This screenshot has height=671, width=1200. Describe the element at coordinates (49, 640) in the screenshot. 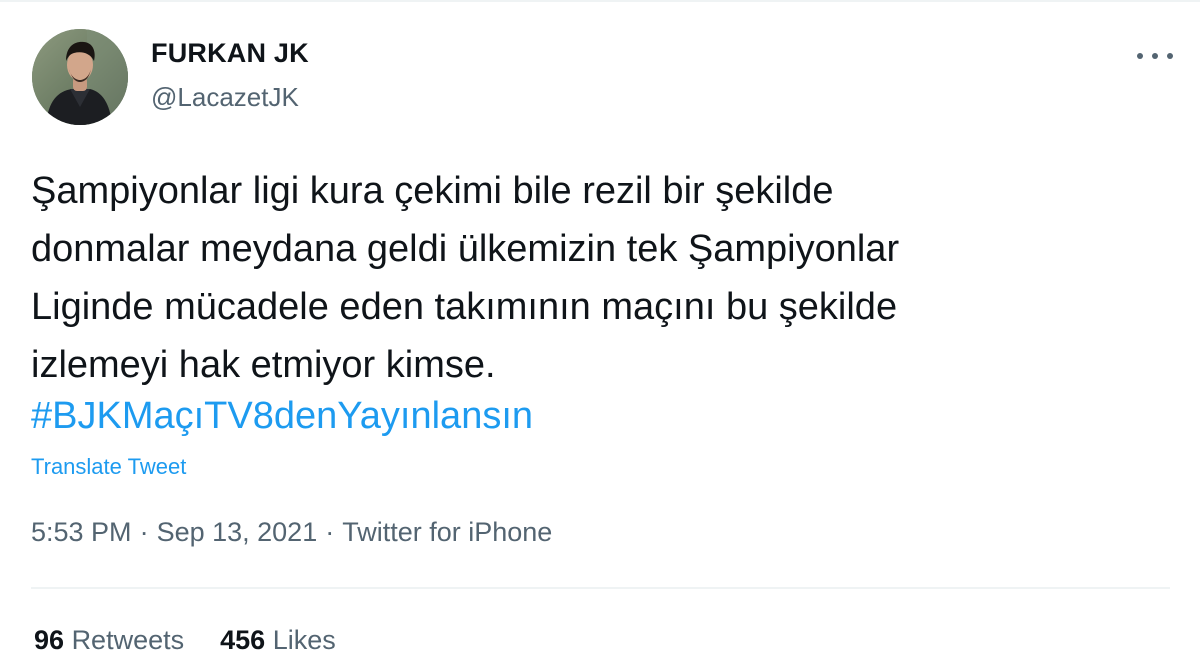

I see `retweets-count: 96` at that location.